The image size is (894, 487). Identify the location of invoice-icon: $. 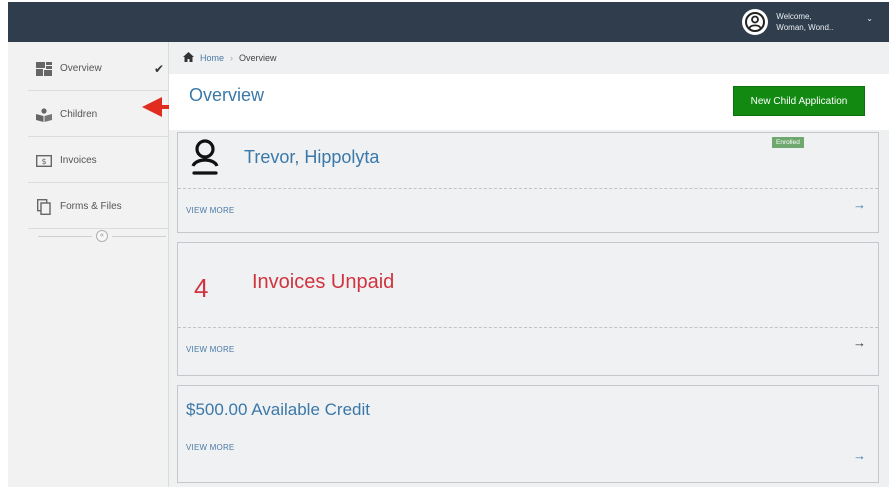
(44, 161).